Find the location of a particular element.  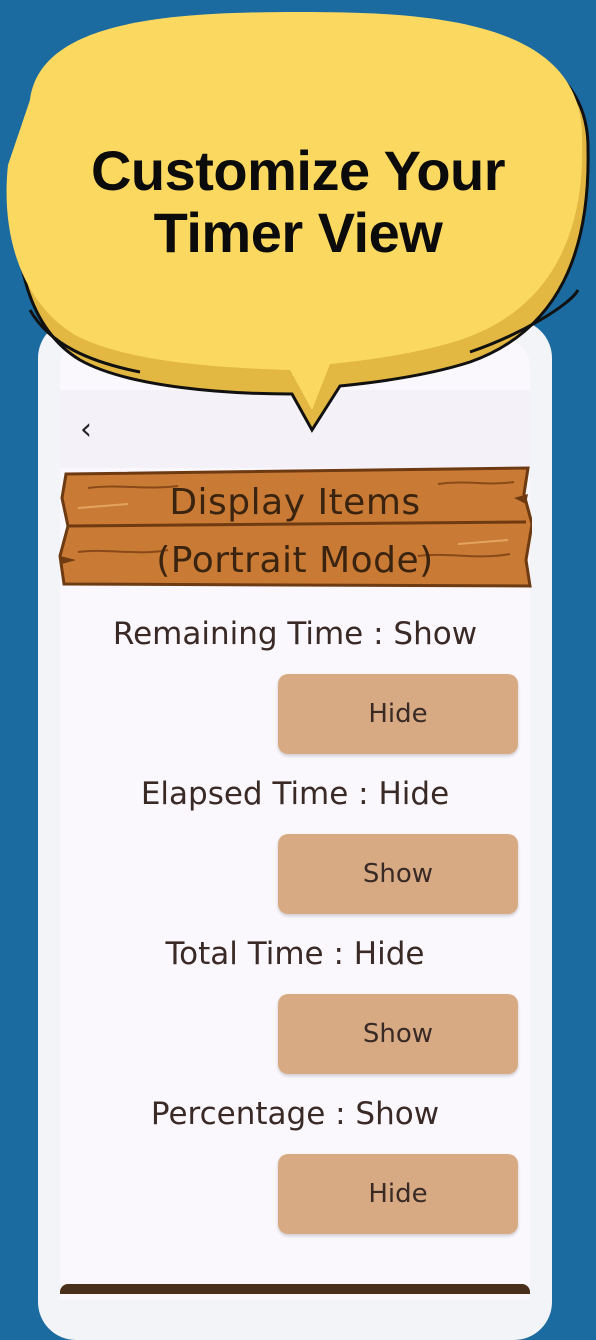

total-time-toggle-button: Show is located at coordinates (398, 1034).